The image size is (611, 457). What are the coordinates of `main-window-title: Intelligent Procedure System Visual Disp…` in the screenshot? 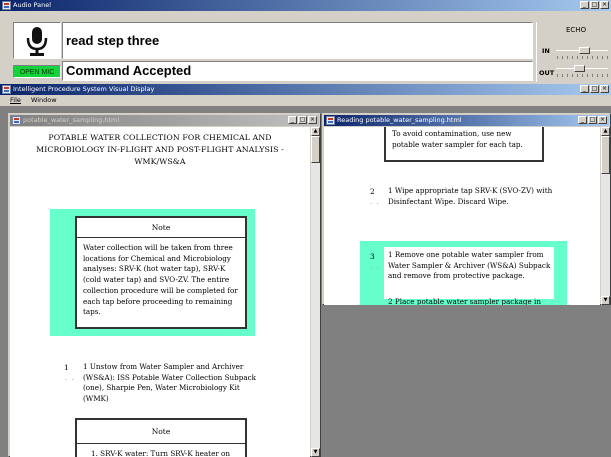 It's located at (84, 89).